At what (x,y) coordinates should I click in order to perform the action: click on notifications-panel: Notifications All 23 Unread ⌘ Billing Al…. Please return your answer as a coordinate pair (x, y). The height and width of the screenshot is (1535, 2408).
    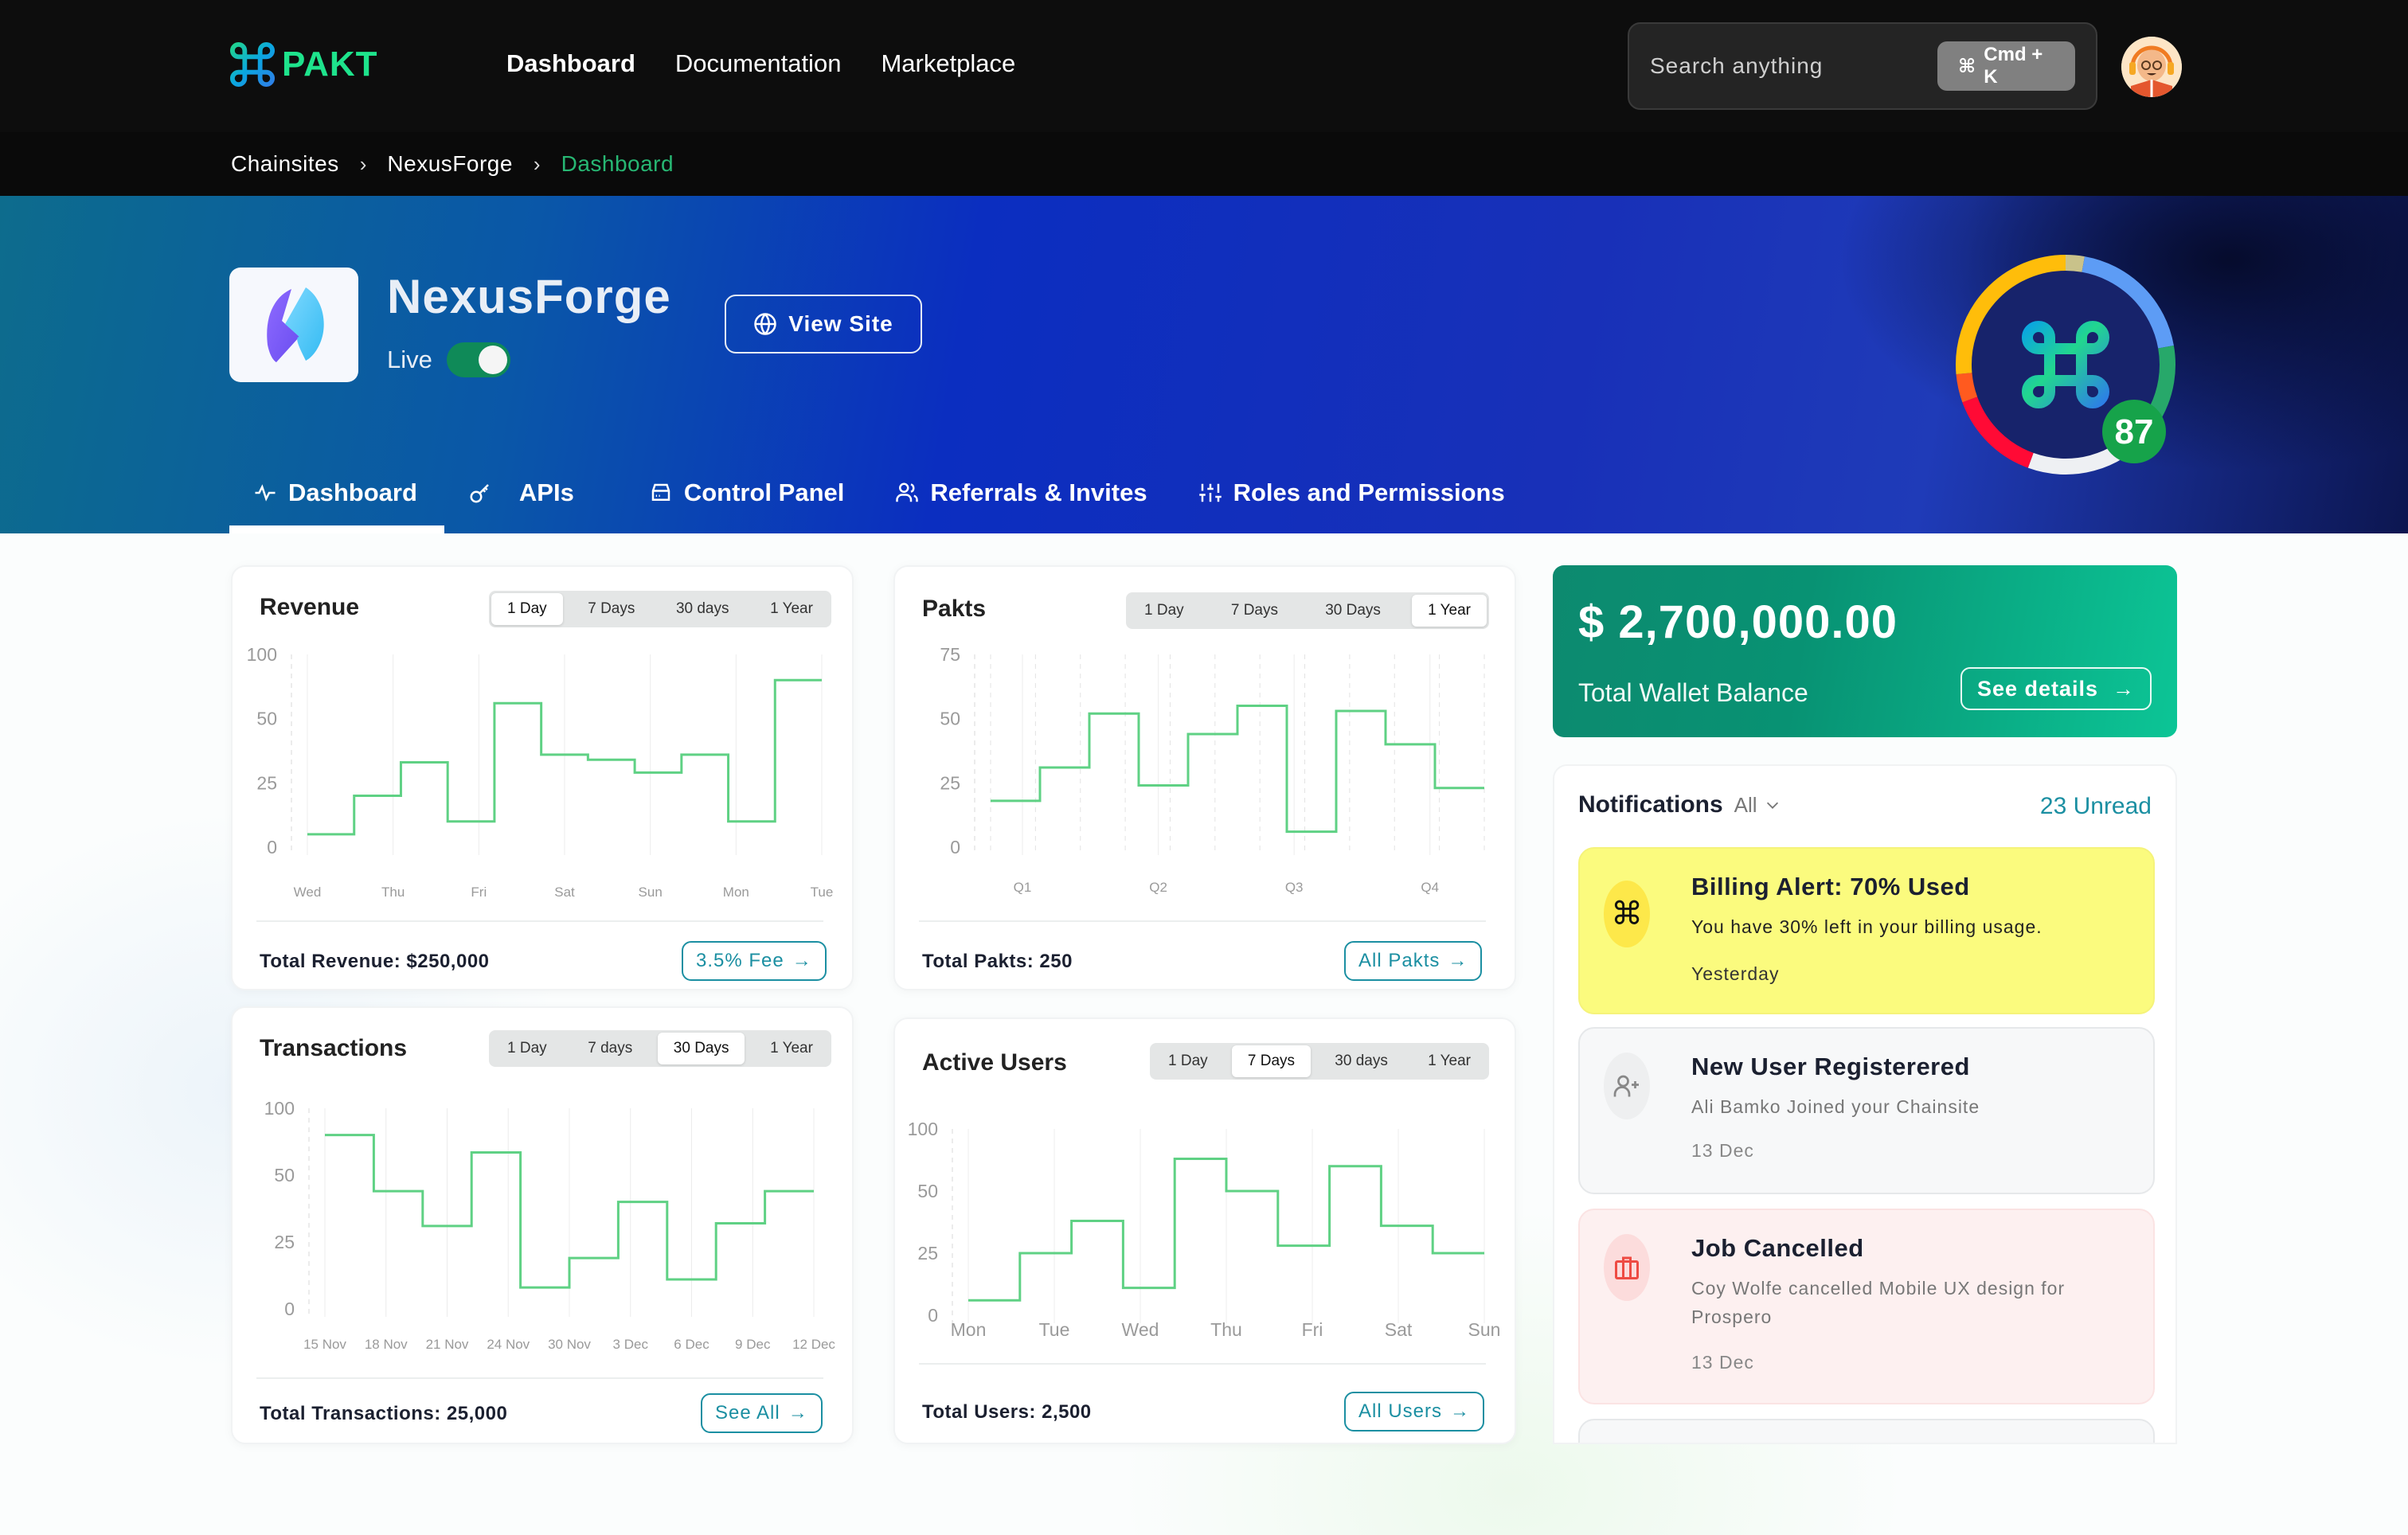
    Looking at the image, I should click on (1865, 1104).